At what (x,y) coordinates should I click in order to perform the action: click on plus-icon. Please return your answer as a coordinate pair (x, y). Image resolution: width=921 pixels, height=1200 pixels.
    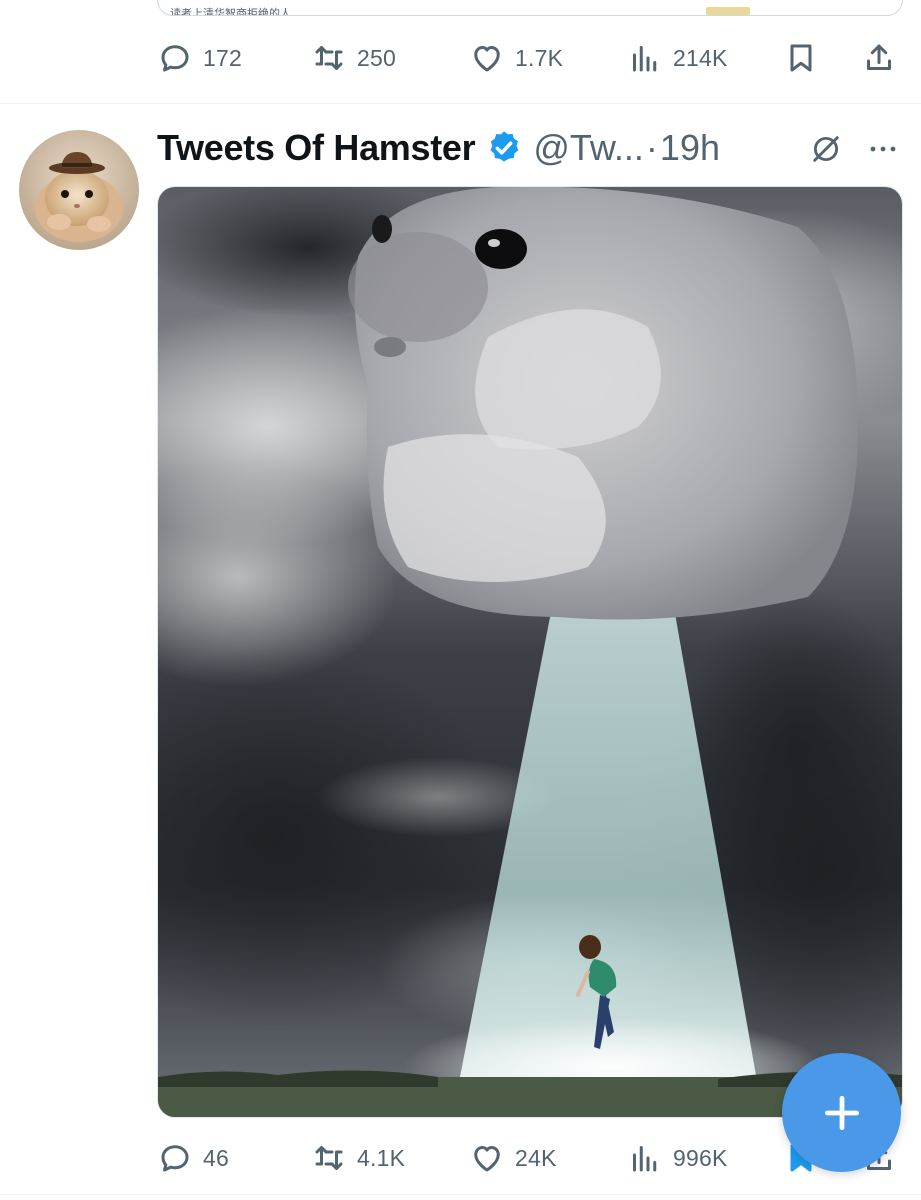
    Looking at the image, I should click on (841, 1112).